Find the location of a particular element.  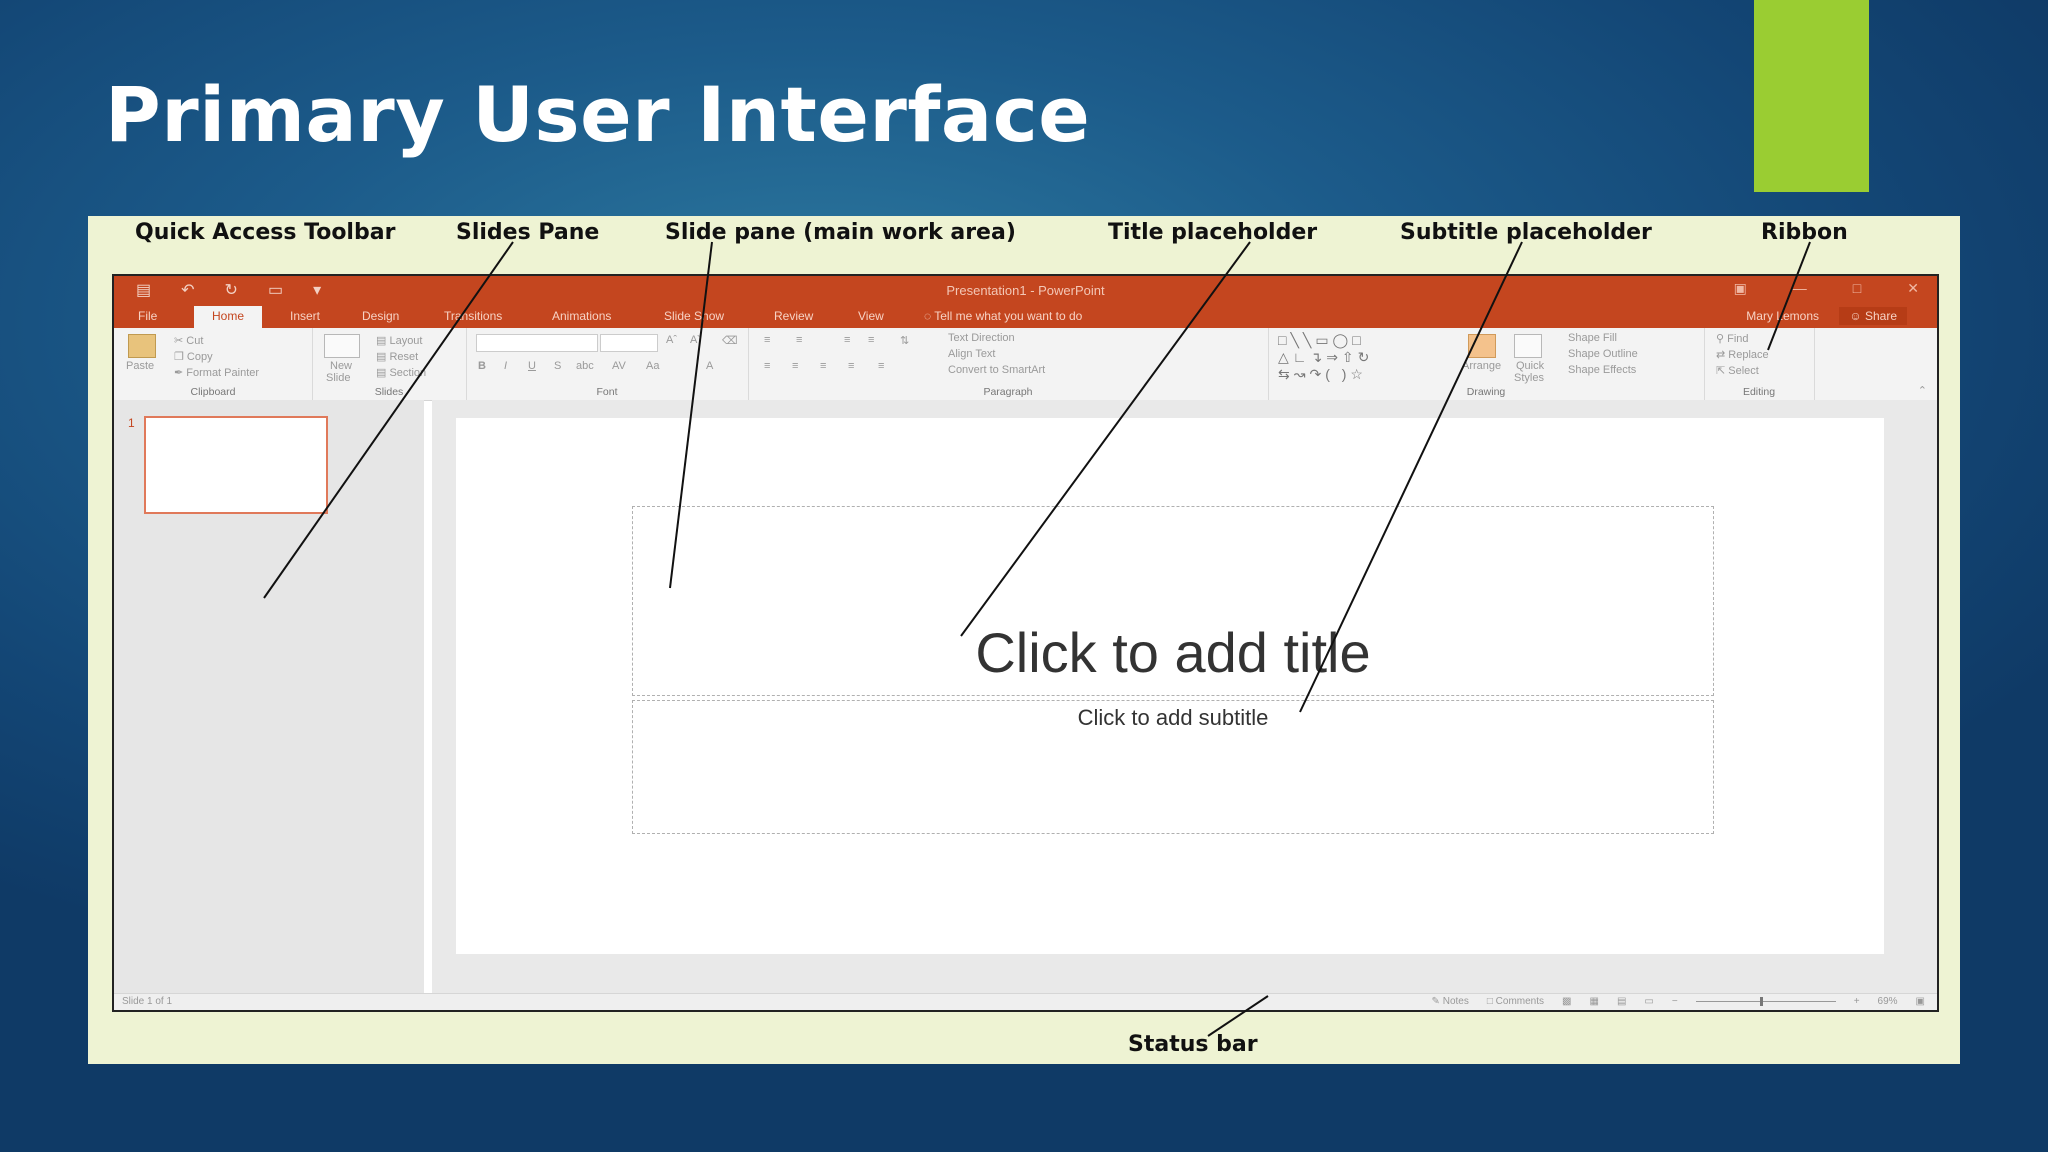

leader-slides-pane is located at coordinates (388, 420).